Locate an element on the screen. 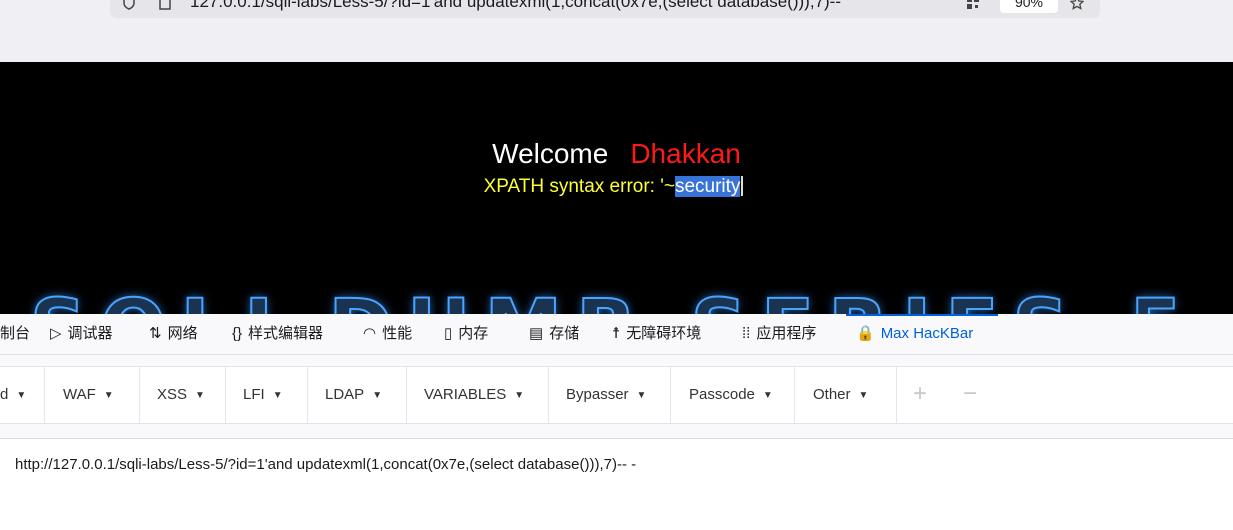 The height and width of the screenshot is (530, 1233). menu-label: LDAP is located at coordinates (345, 394).